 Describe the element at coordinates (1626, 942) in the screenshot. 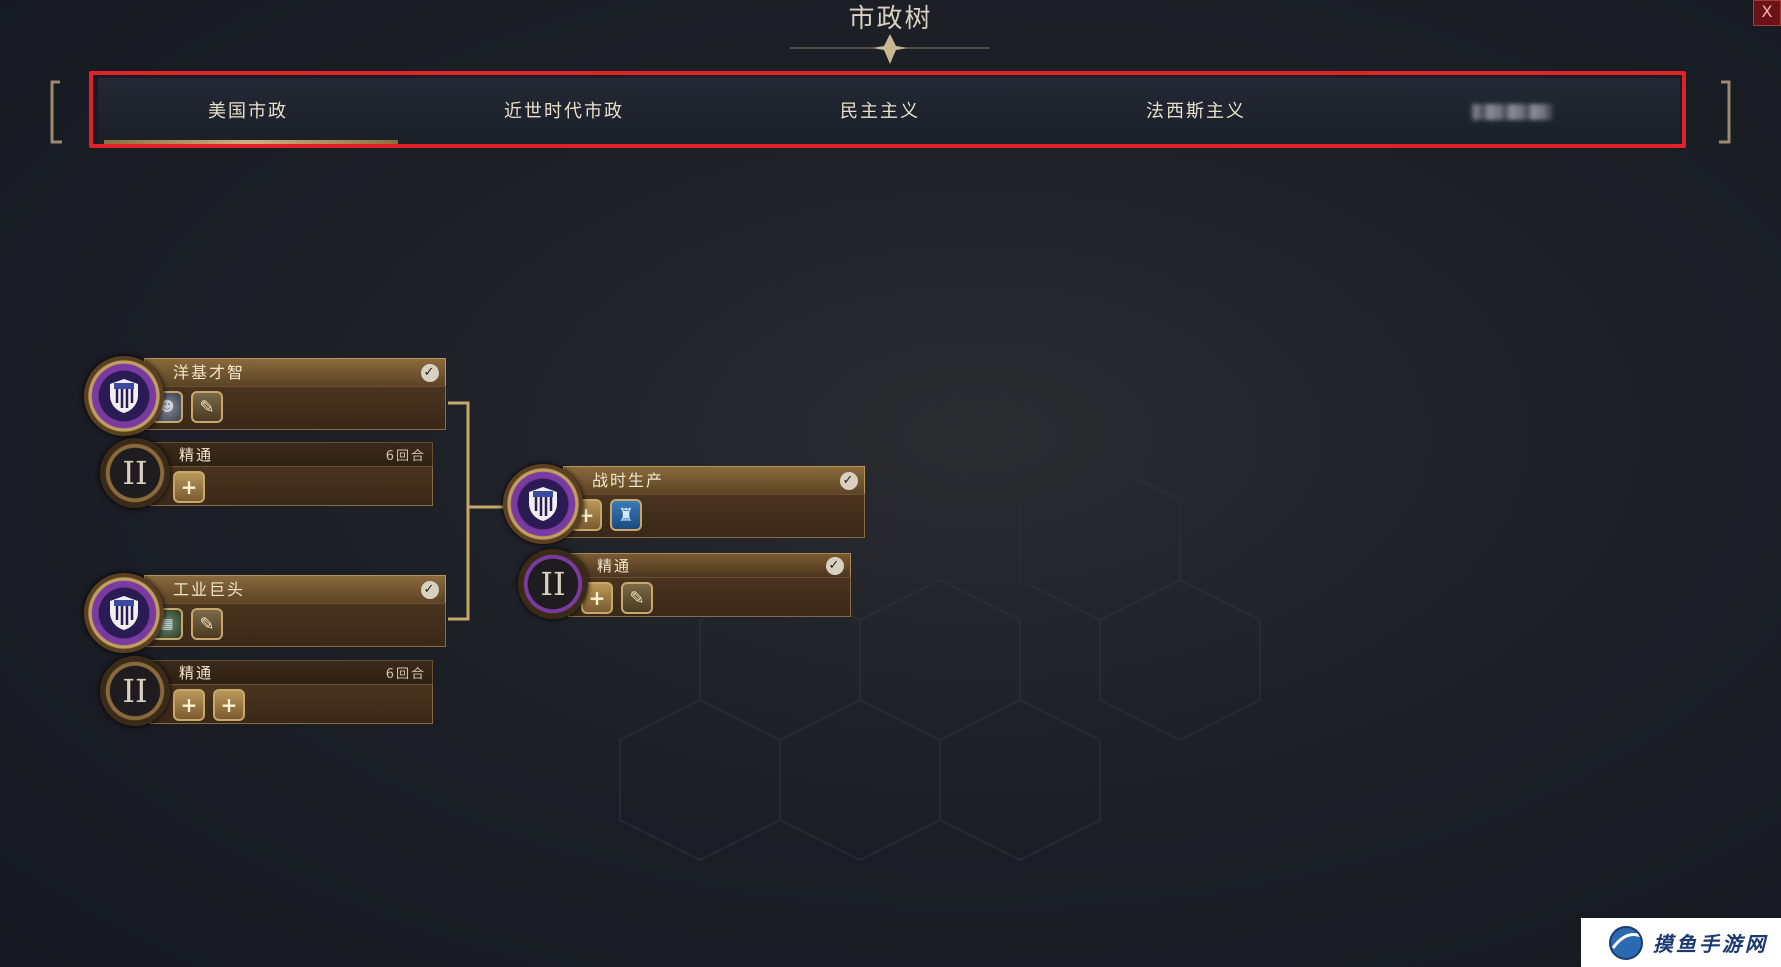

I see `globe-logo-icon` at that location.